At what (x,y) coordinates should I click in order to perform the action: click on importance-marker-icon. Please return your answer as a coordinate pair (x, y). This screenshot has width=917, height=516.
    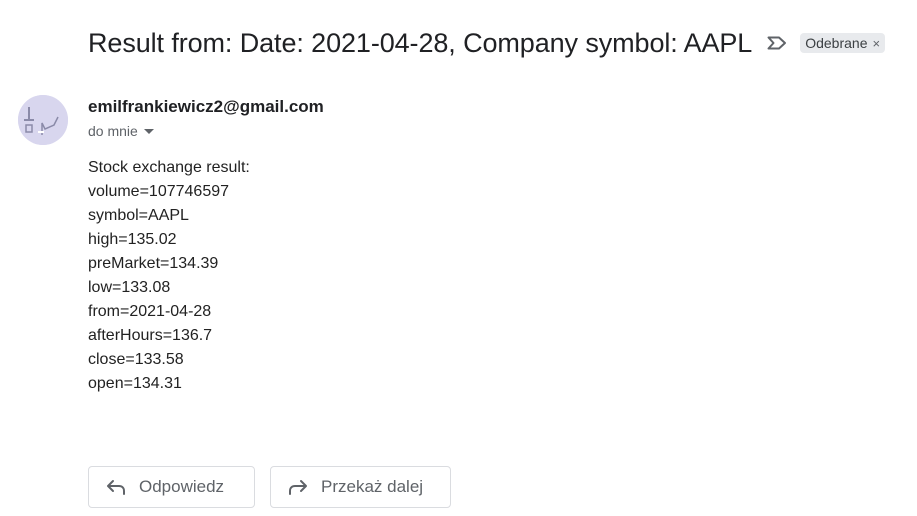
    Looking at the image, I should click on (777, 43).